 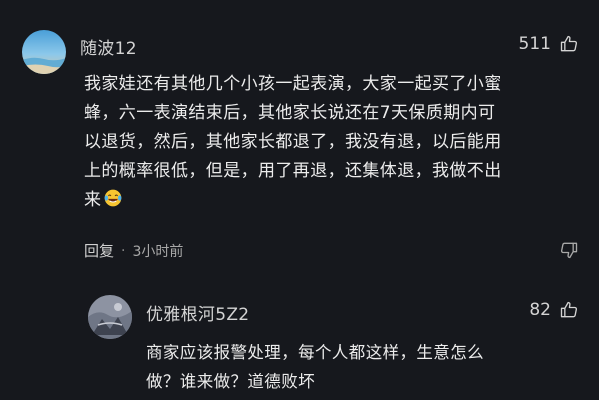 I want to click on comment-line-text: 来, so click(x=93, y=200).